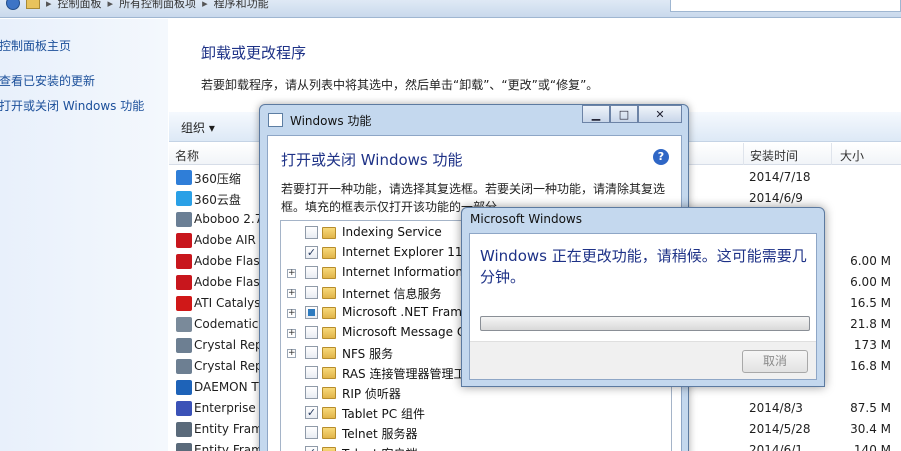  Describe the element at coordinates (643, 266) in the screenshot. I see `progress-message: Windows 正在更改功能，请稍候。这可能需要几分钟。` at that location.